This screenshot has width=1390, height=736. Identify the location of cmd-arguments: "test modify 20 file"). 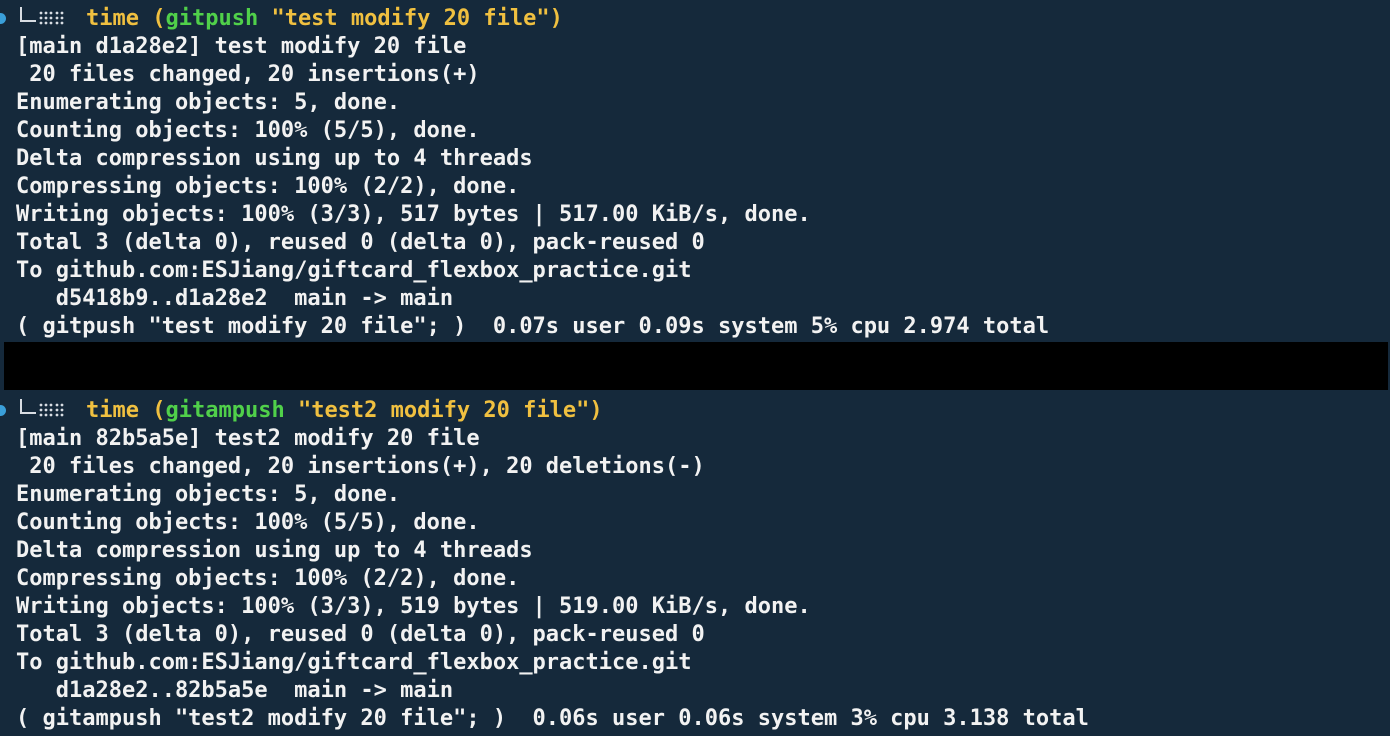
(410, 18).